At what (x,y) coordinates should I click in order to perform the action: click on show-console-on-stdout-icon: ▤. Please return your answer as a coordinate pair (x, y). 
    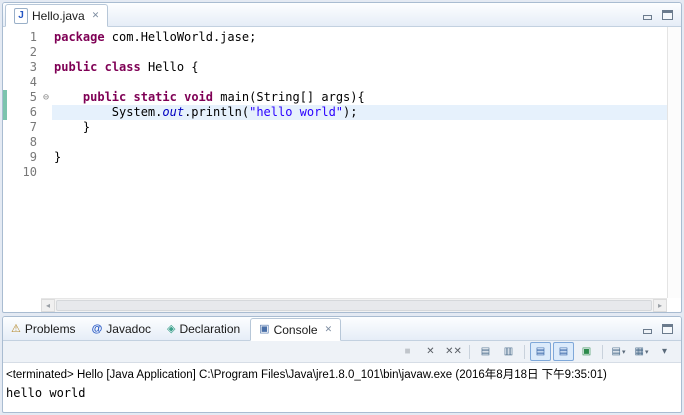
    Looking at the image, I should click on (540, 351).